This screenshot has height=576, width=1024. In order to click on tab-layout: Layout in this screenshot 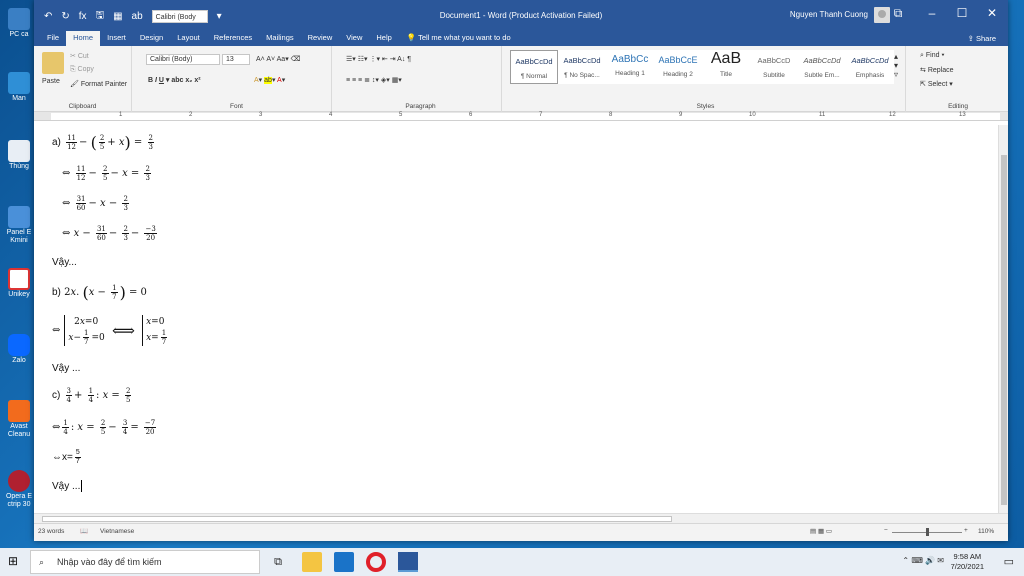, I will do `click(188, 38)`.